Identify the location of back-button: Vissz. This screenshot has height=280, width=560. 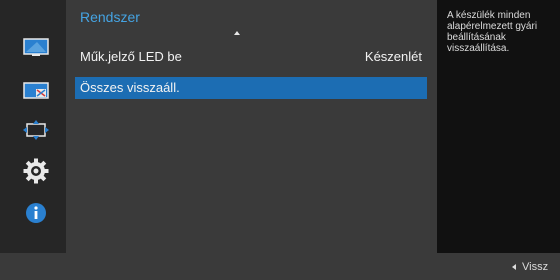
(530, 267).